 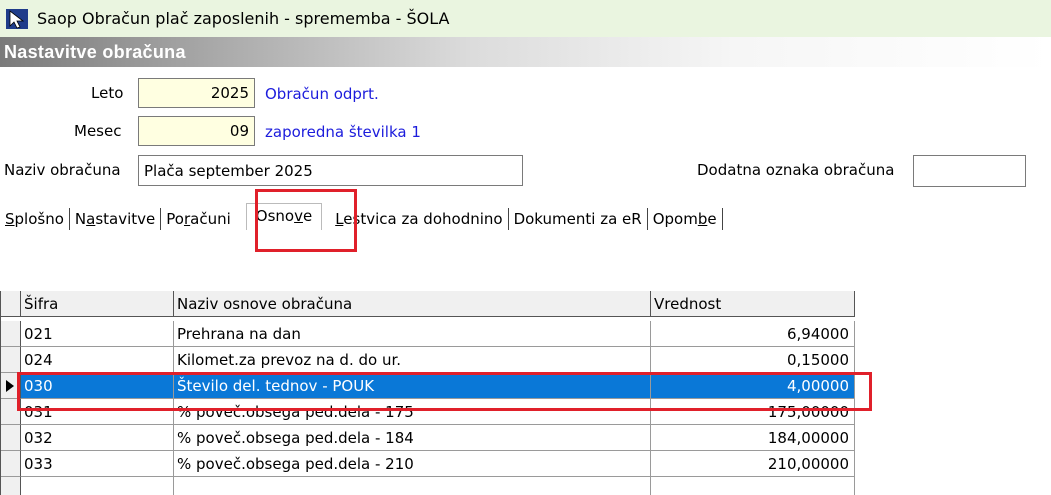 What do you see at coordinates (306, 220) in the screenshot?
I see `tab-annotation-box` at bounding box center [306, 220].